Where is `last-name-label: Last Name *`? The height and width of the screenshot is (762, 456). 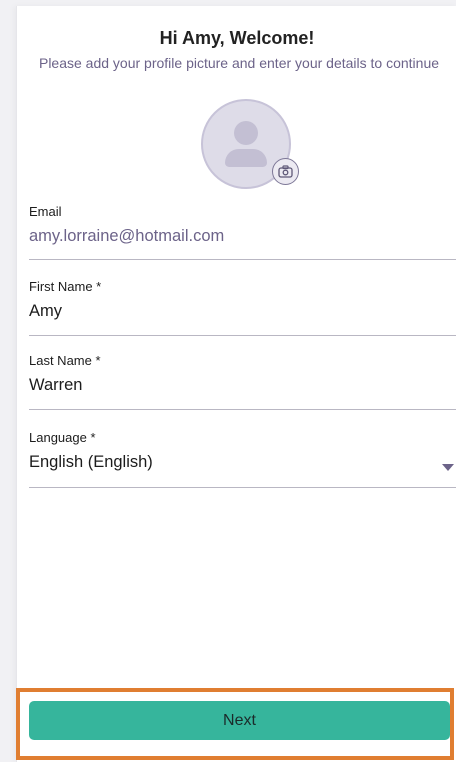
last-name-label: Last Name * is located at coordinates (65, 360).